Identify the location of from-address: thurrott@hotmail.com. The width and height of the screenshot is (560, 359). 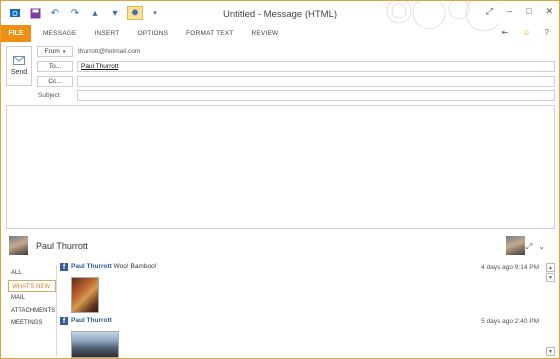
(109, 51).